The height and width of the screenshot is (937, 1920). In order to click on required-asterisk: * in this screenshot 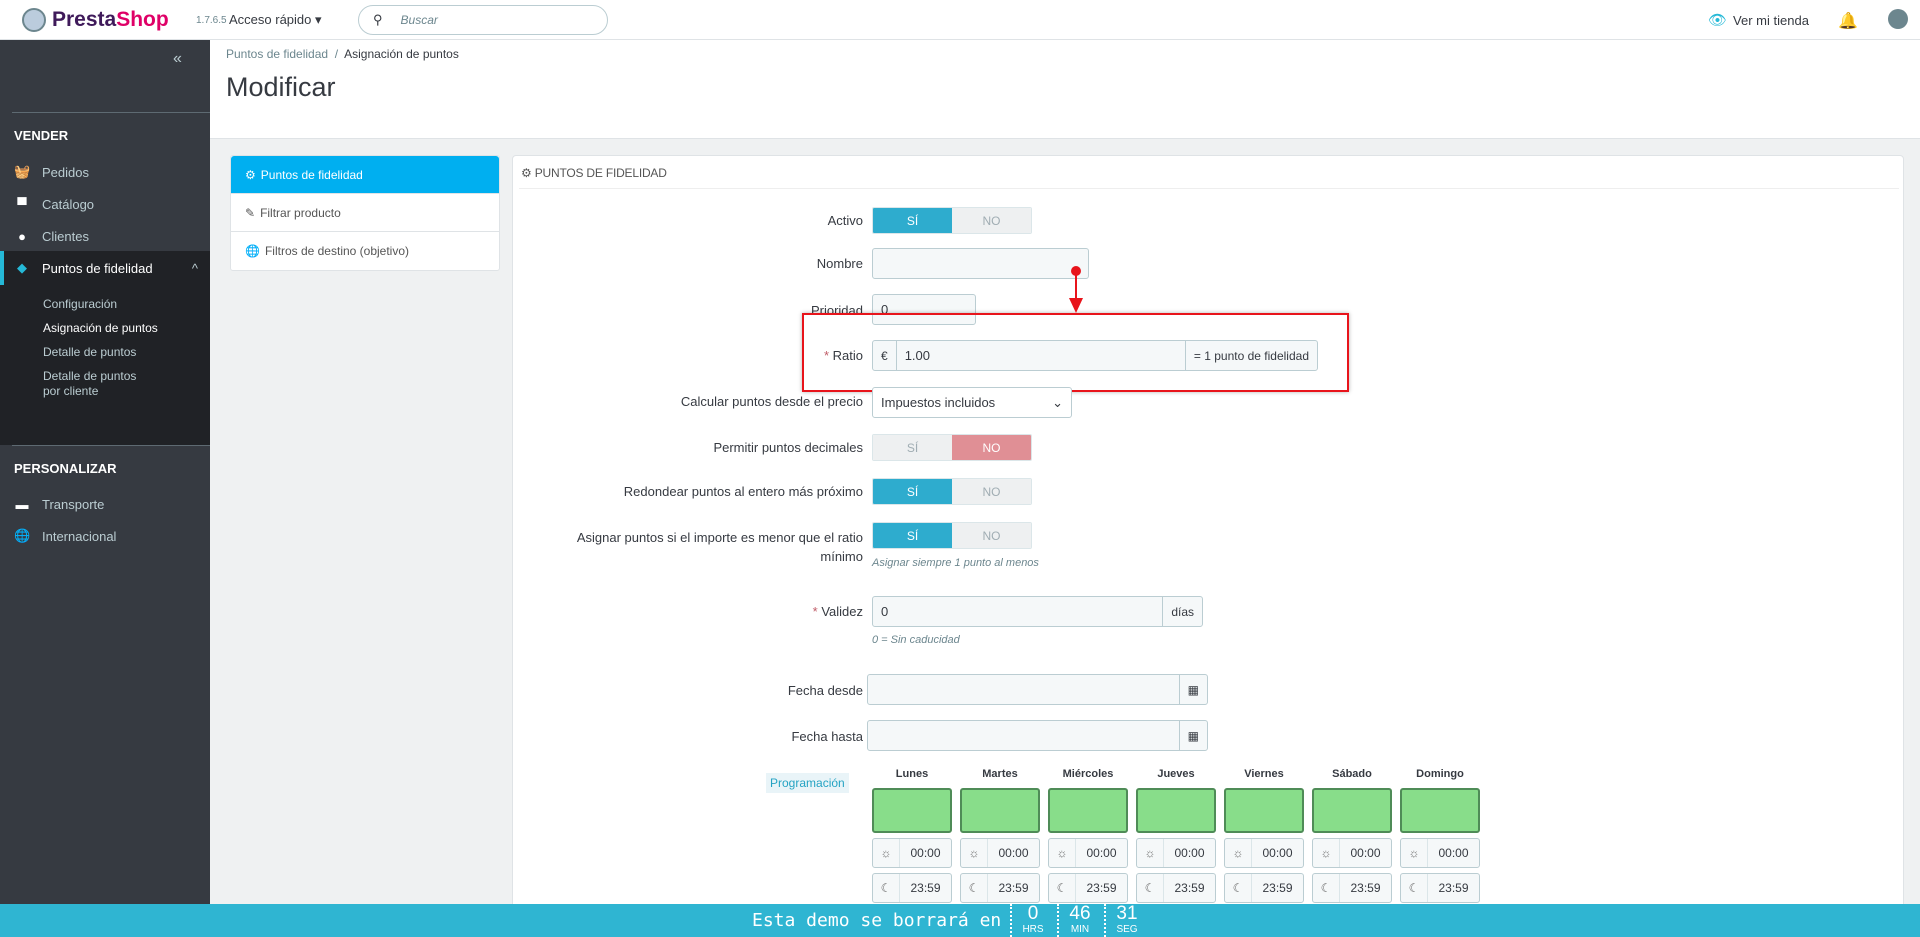, I will do `click(817, 611)`.